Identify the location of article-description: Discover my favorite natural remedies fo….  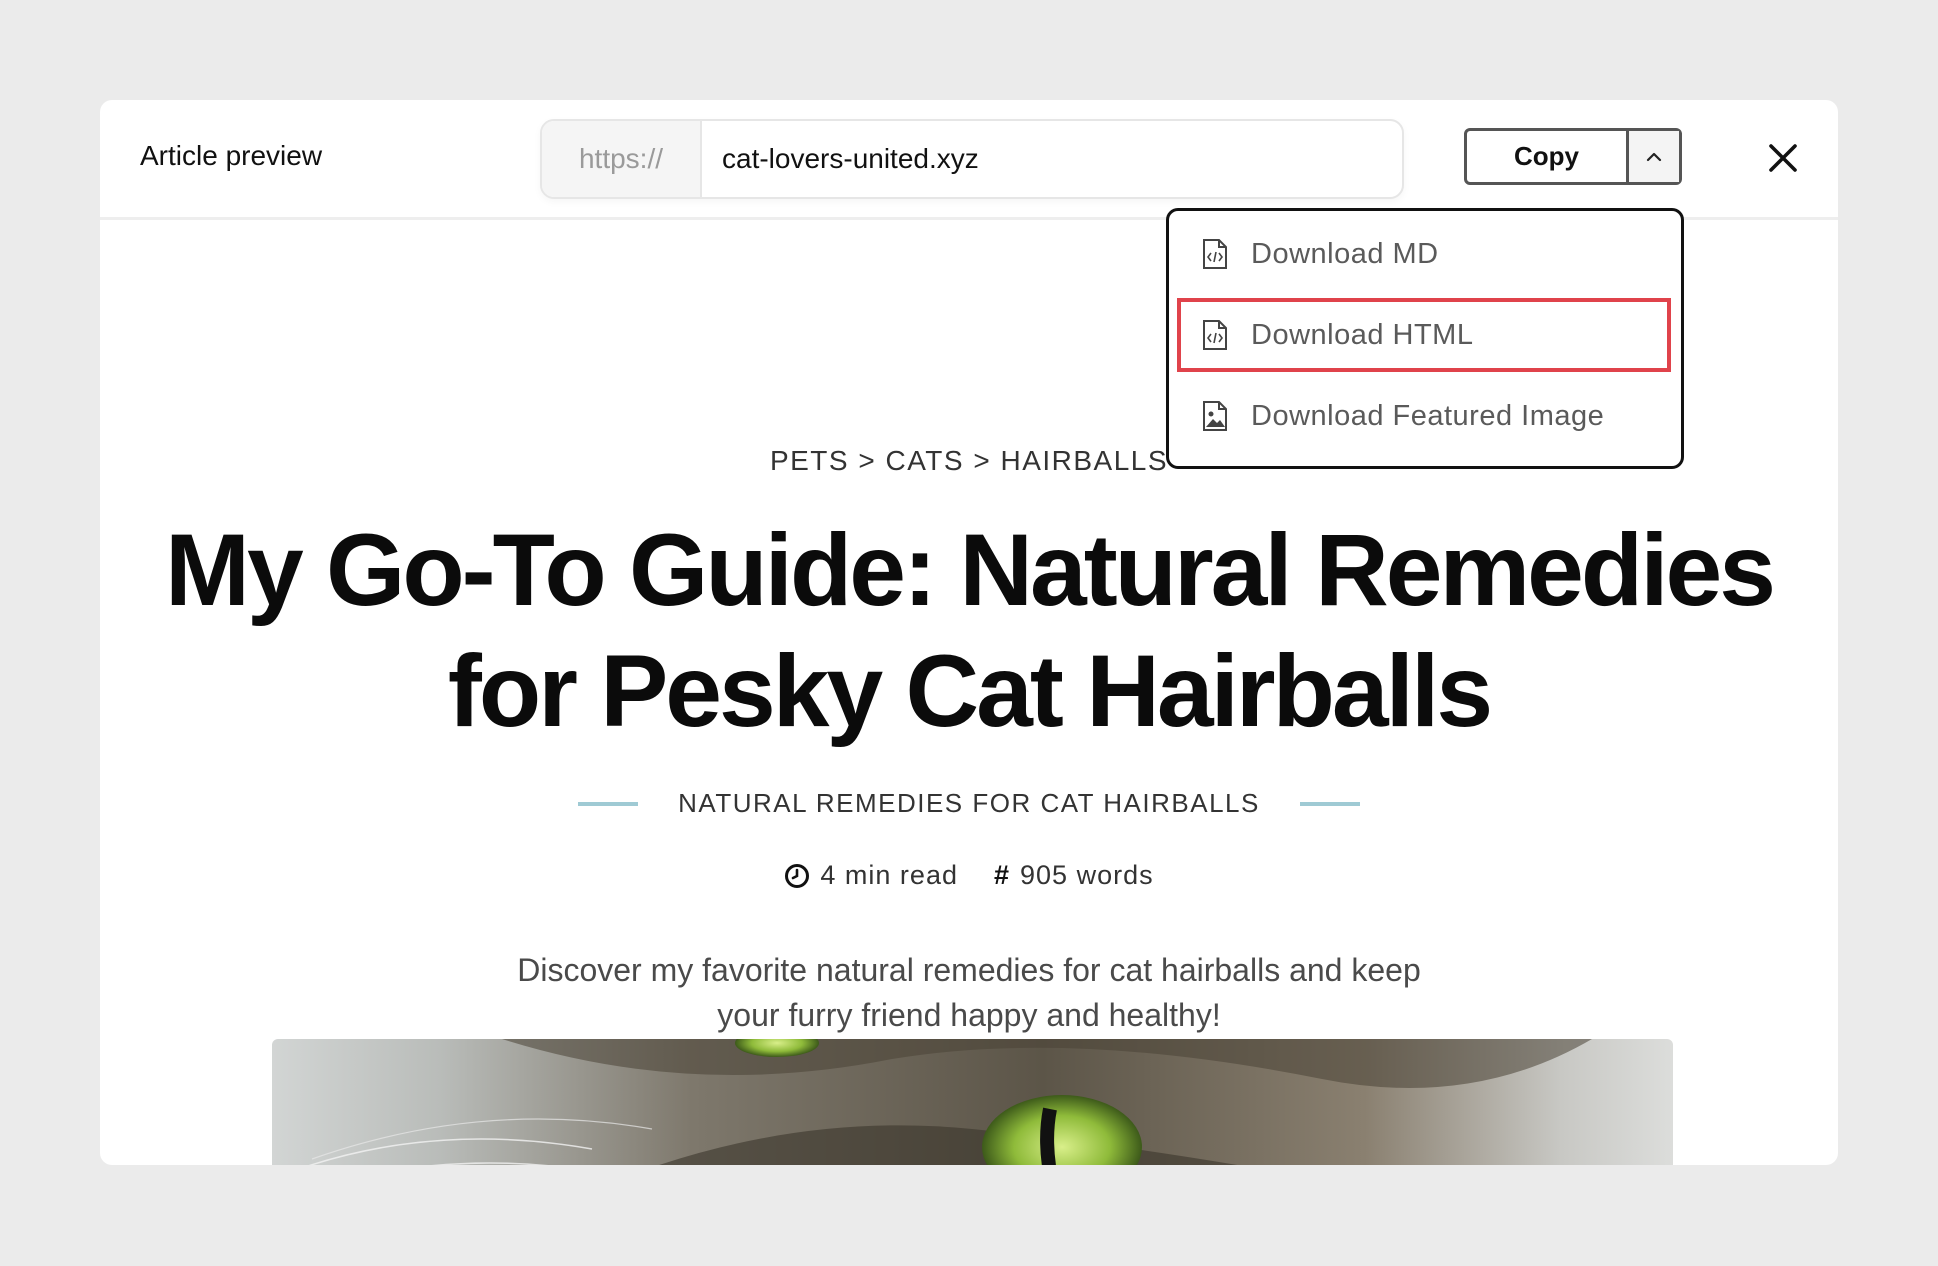
(969, 992).